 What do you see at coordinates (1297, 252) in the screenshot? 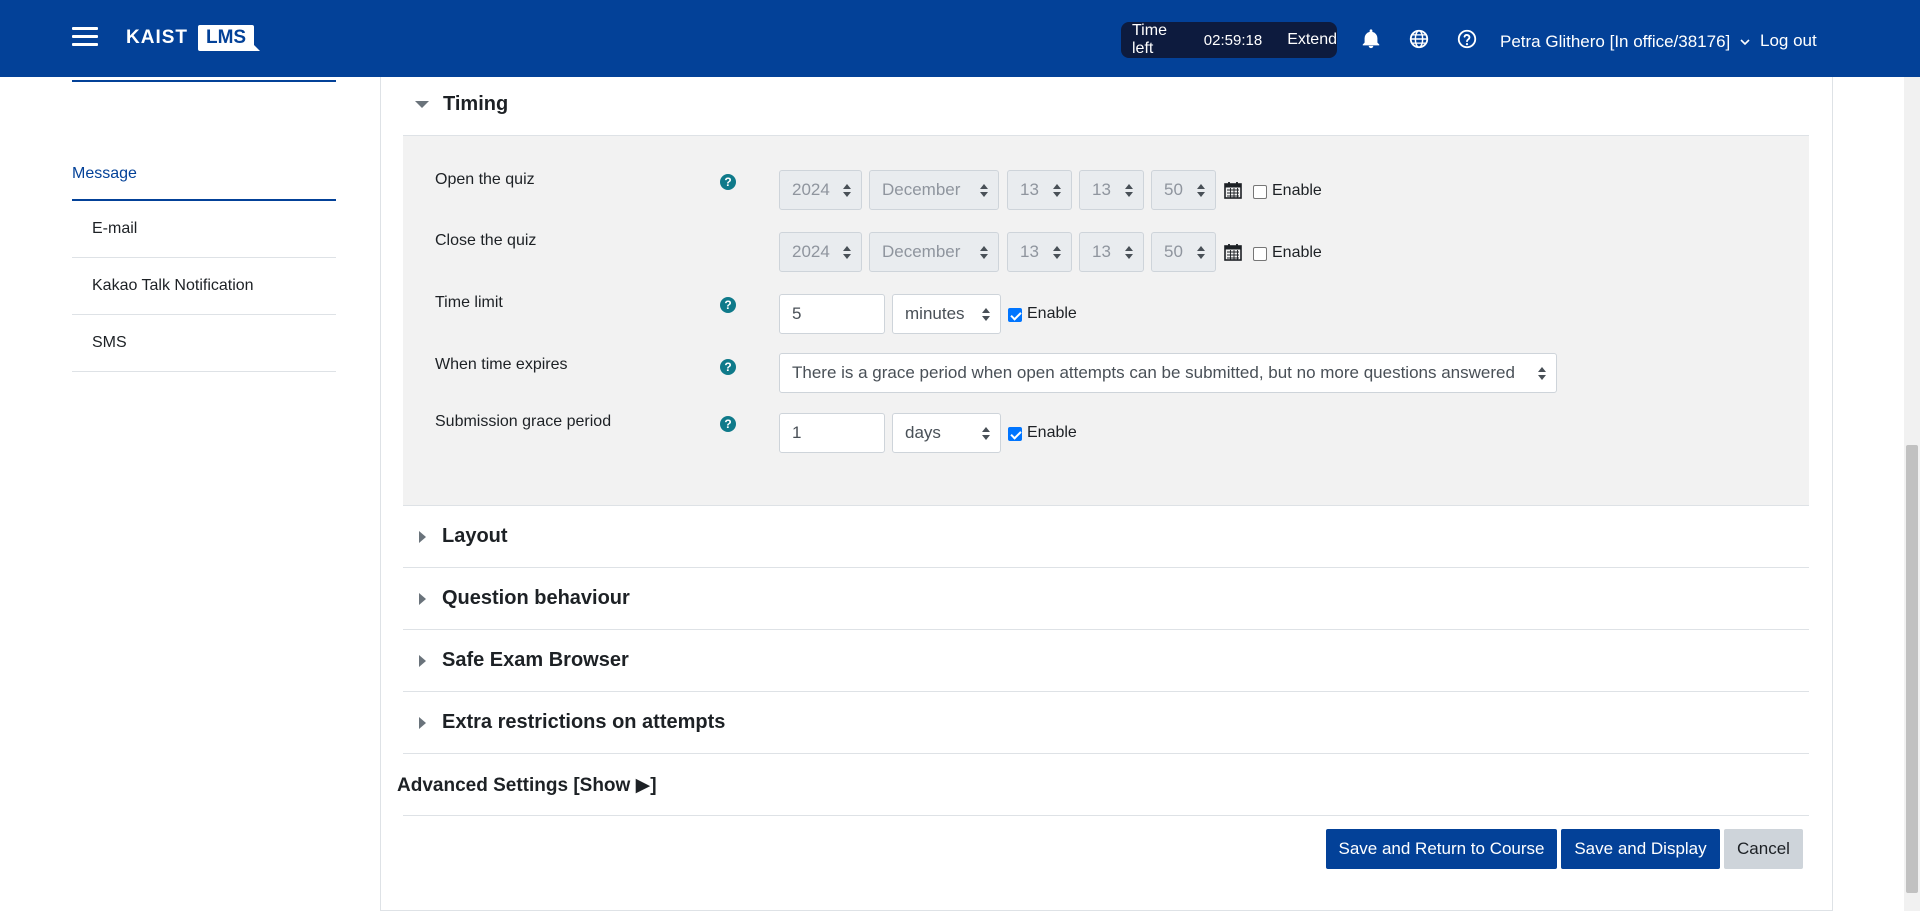
I see `close-enable-label: Enable` at bounding box center [1297, 252].